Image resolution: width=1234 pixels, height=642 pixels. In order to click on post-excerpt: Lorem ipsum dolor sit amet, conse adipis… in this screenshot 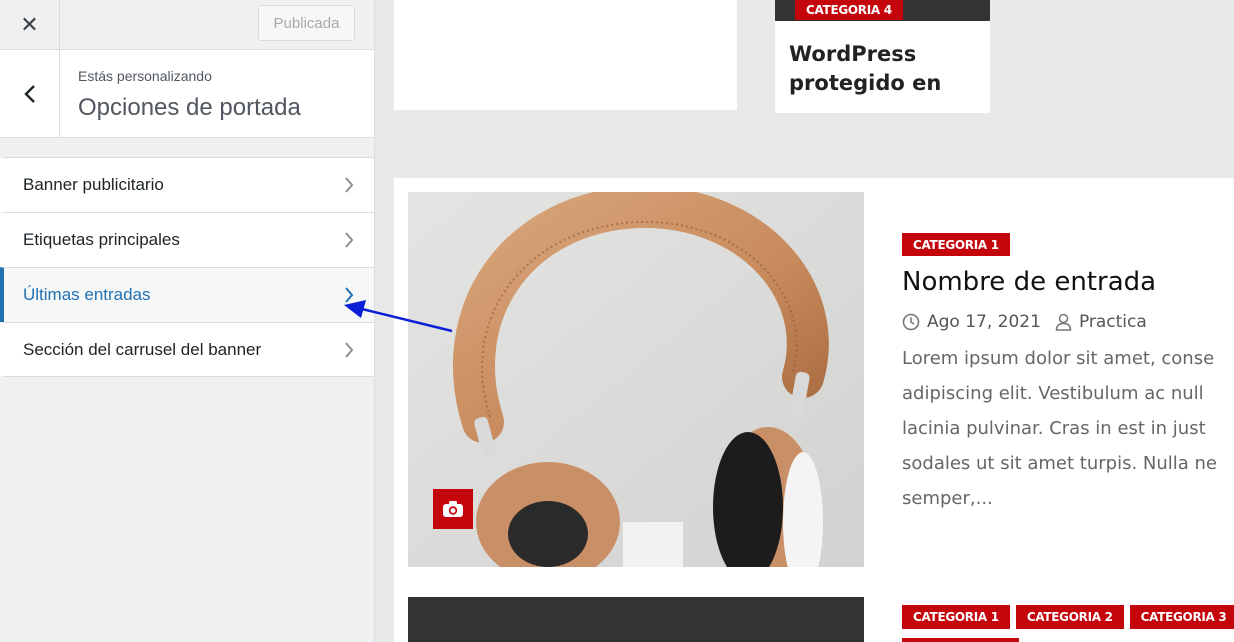, I will do `click(1068, 428)`.